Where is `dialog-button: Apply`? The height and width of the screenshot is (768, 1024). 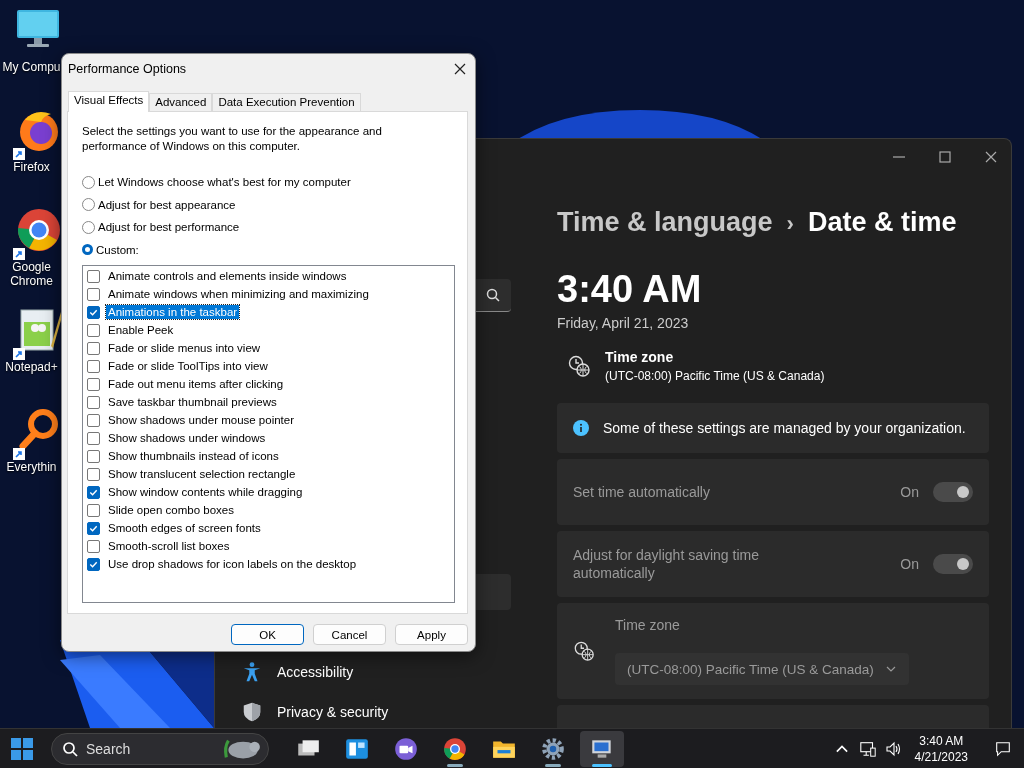 dialog-button: Apply is located at coordinates (431, 634).